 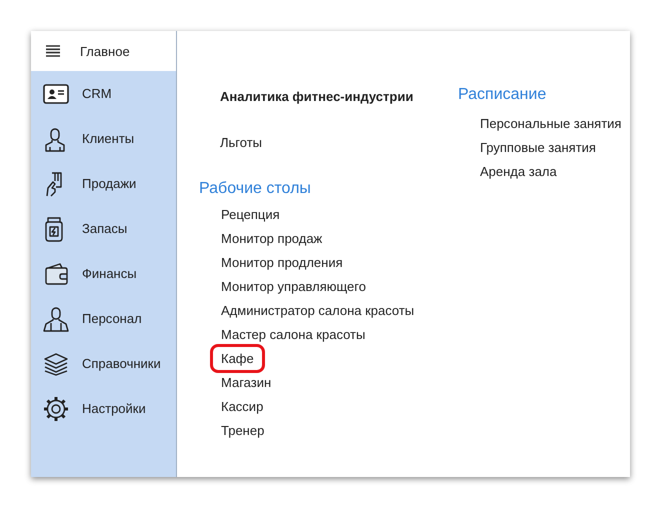 I want to click on analytics-link: Аналитика фитнес-индустрии, so click(x=320, y=96).